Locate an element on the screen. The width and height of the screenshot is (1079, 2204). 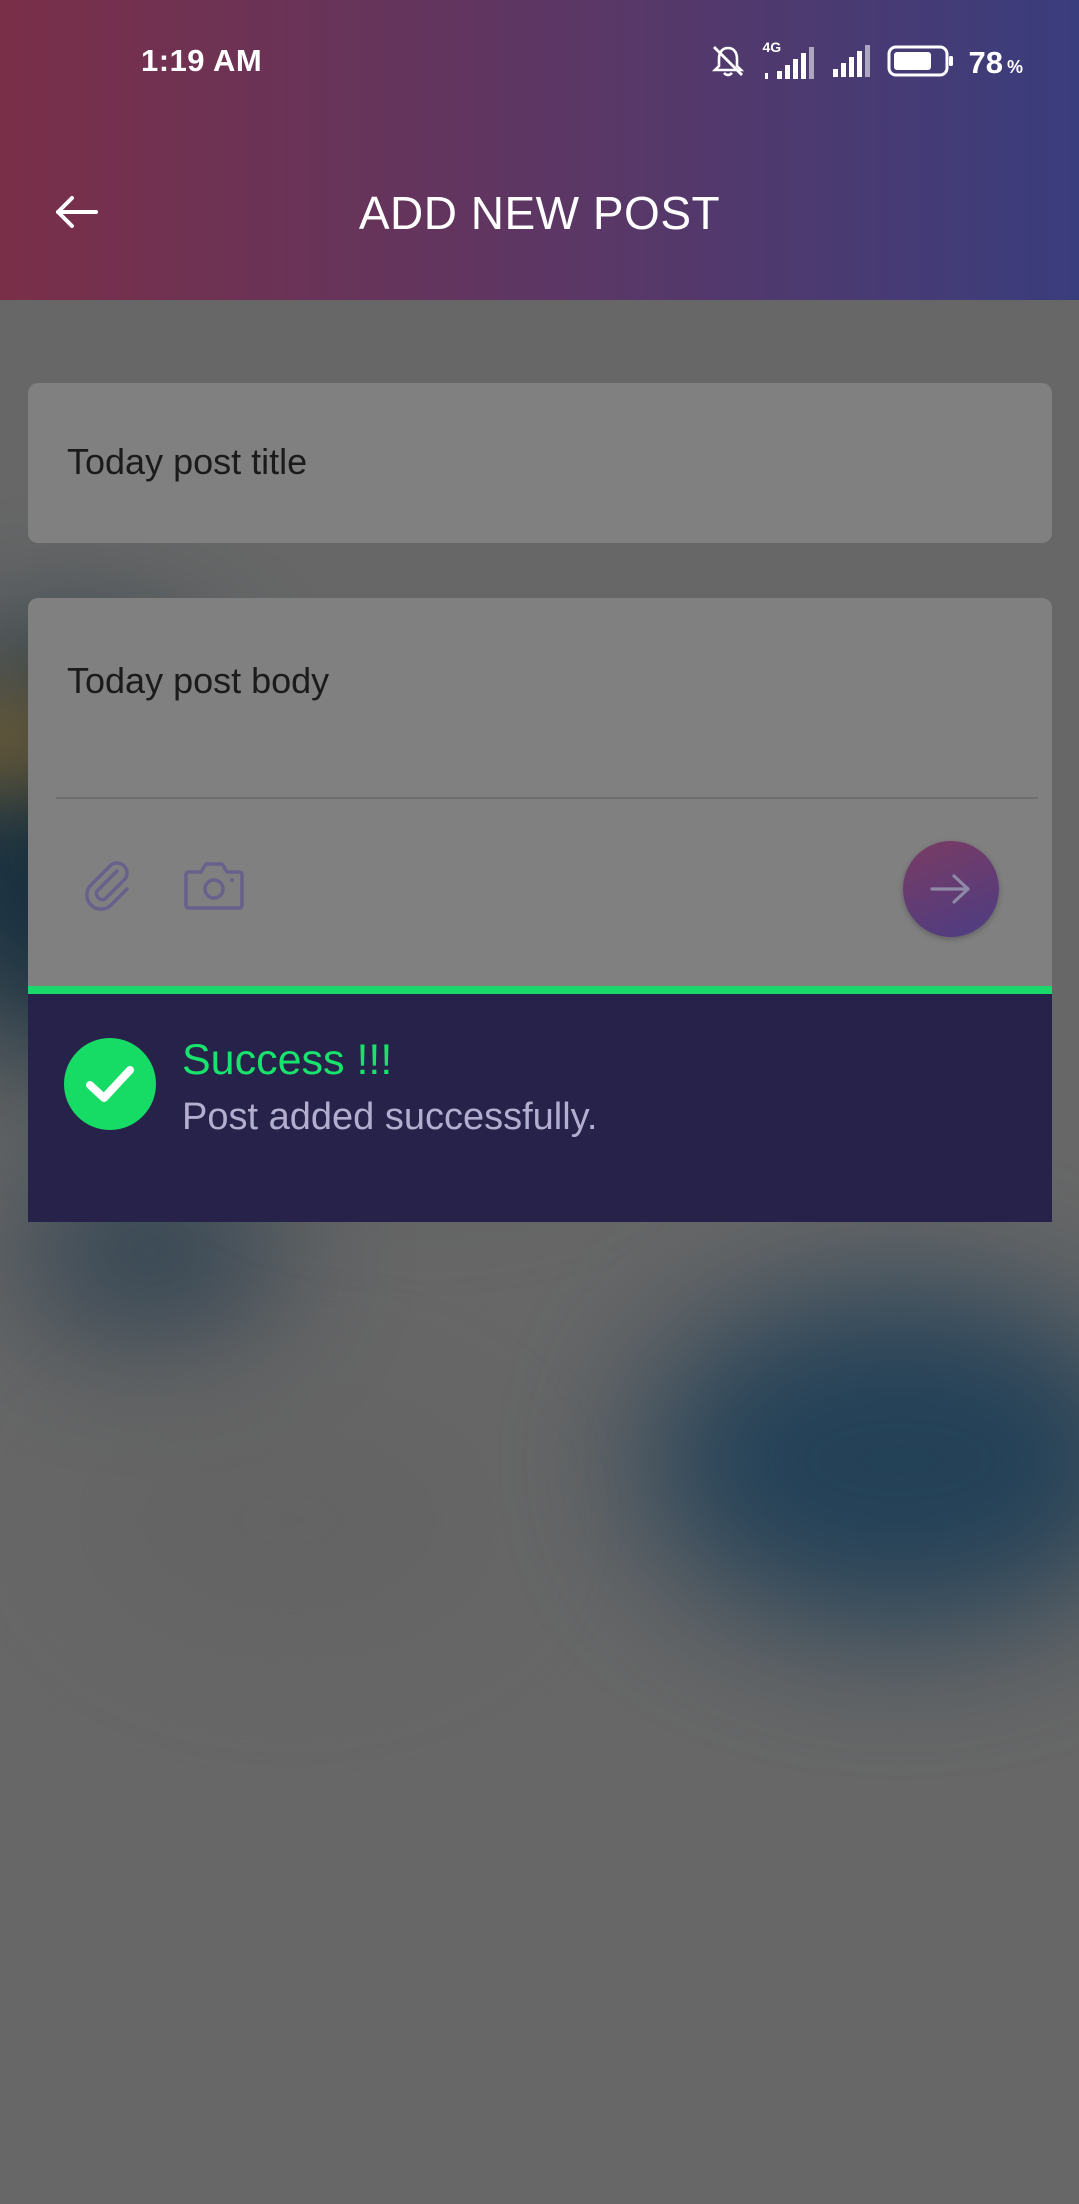
toast-message: Post added successfully. is located at coordinates (390, 1117).